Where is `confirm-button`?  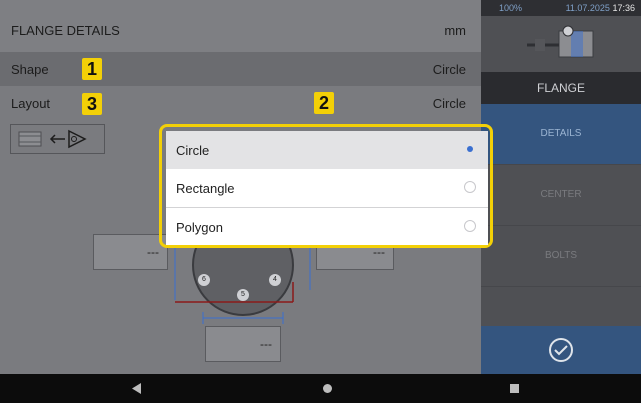
confirm-button is located at coordinates (561, 350).